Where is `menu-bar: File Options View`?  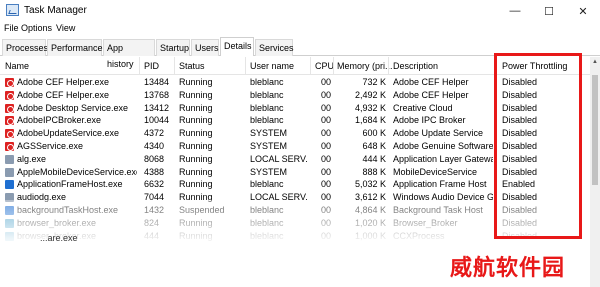 menu-bar: File Options View is located at coordinates (300, 29).